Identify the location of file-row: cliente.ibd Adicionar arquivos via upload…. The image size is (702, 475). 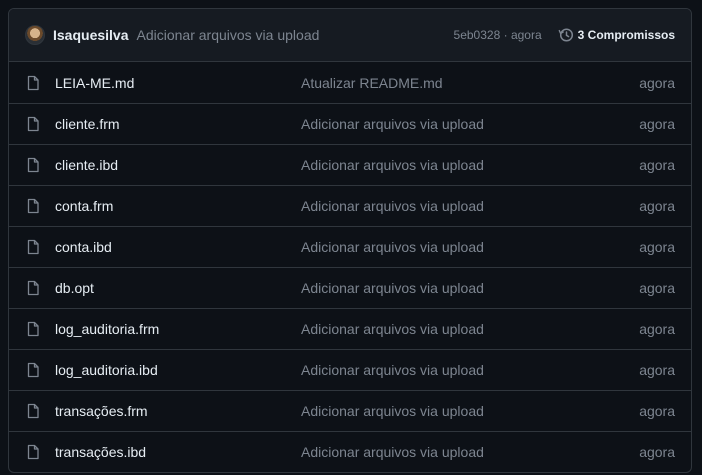
(350, 164).